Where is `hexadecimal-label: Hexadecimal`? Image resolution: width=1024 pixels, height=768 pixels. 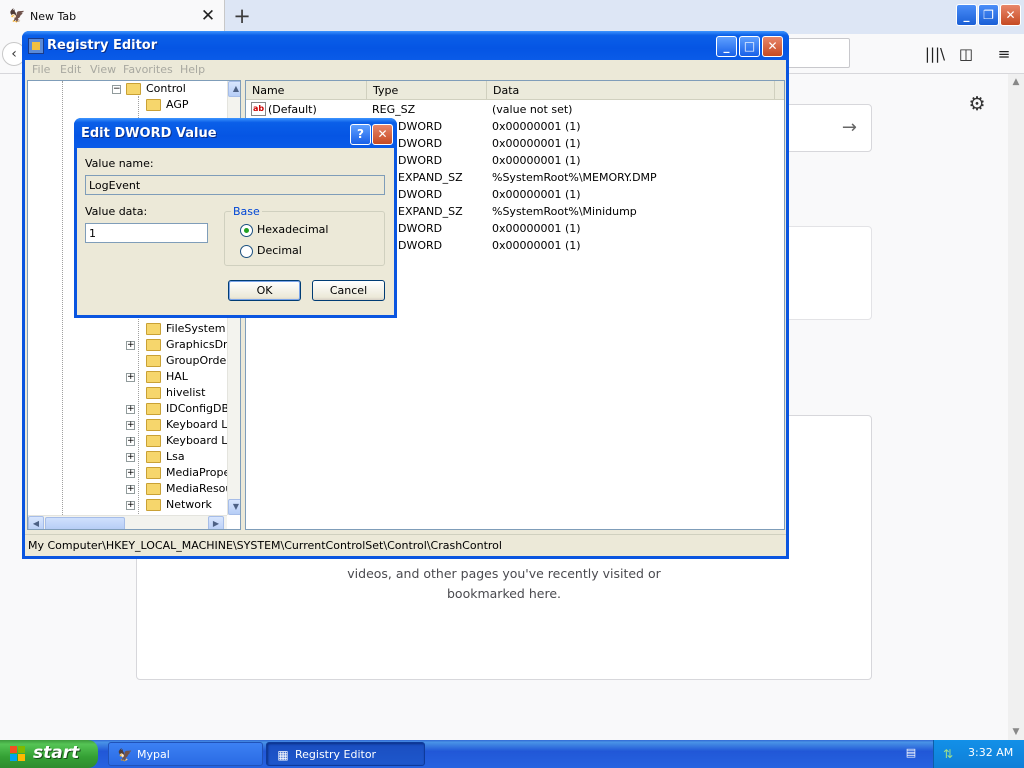
hexadecimal-label: Hexadecimal is located at coordinates (292, 229).